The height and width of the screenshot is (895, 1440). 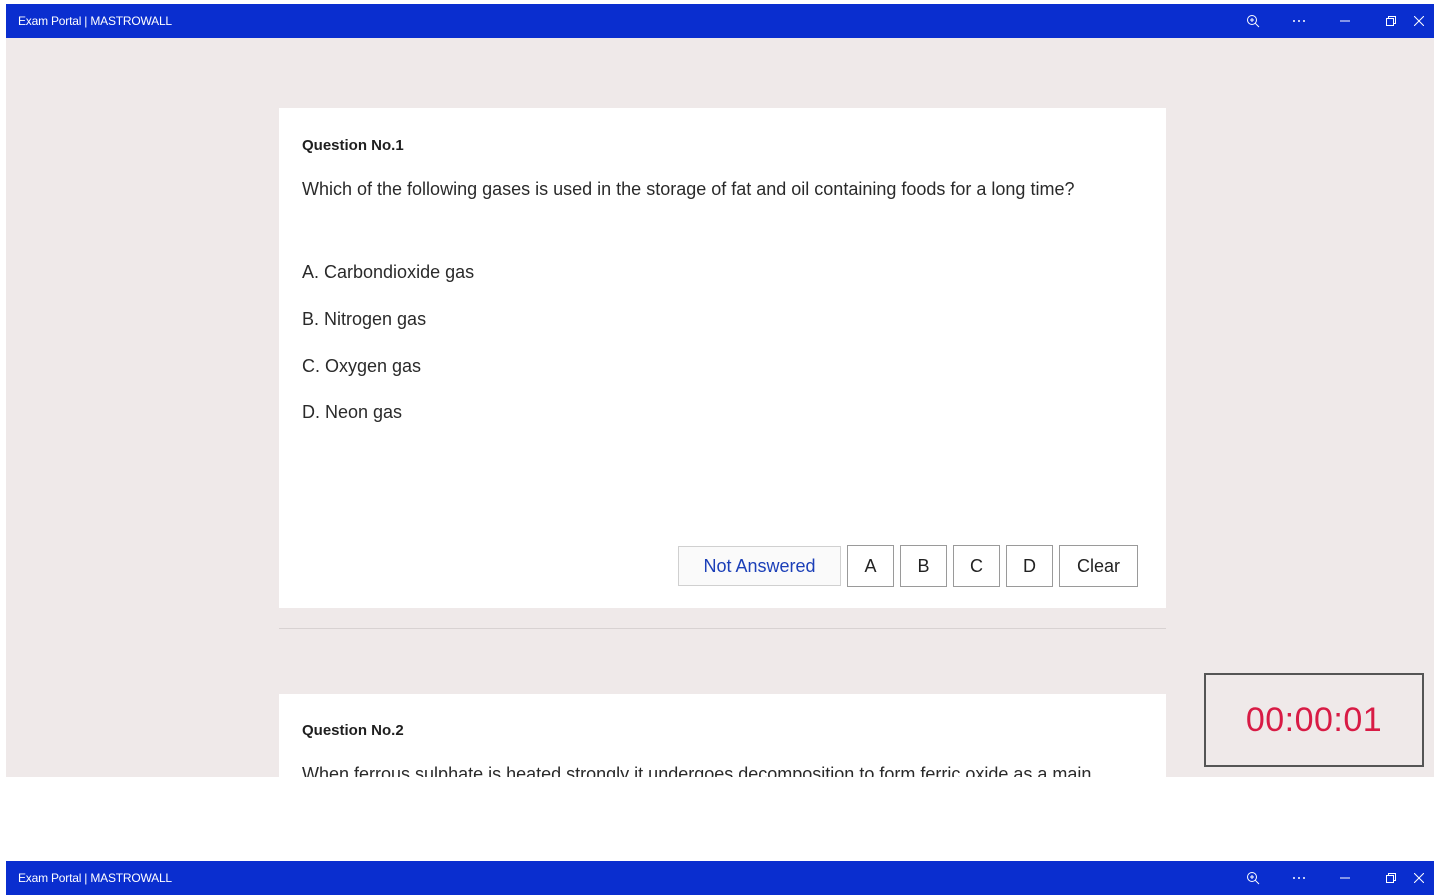 What do you see at coordinates (388, 272) in the screenshot?
I see `option-a: A. Carbondioxide gas` at bounding box center [388, 272].